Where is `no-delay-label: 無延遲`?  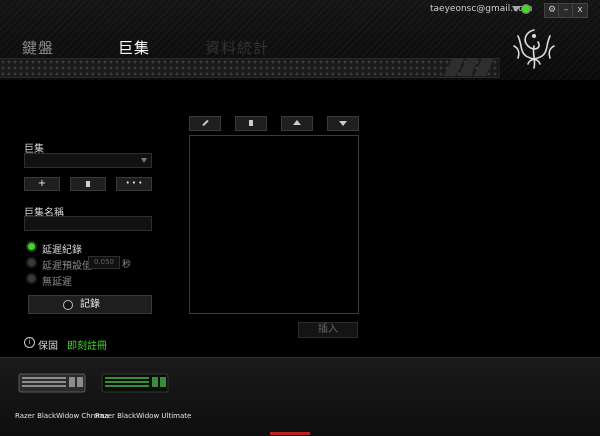 no-delay-label: 無延遲 is located at coordinates (57, 282).